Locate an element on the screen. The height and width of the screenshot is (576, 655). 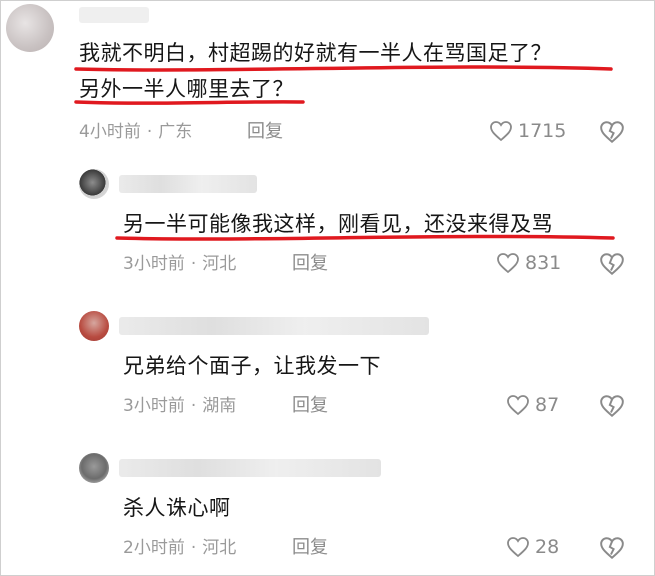
like-button: 831 is located at coordinates (528, 263).